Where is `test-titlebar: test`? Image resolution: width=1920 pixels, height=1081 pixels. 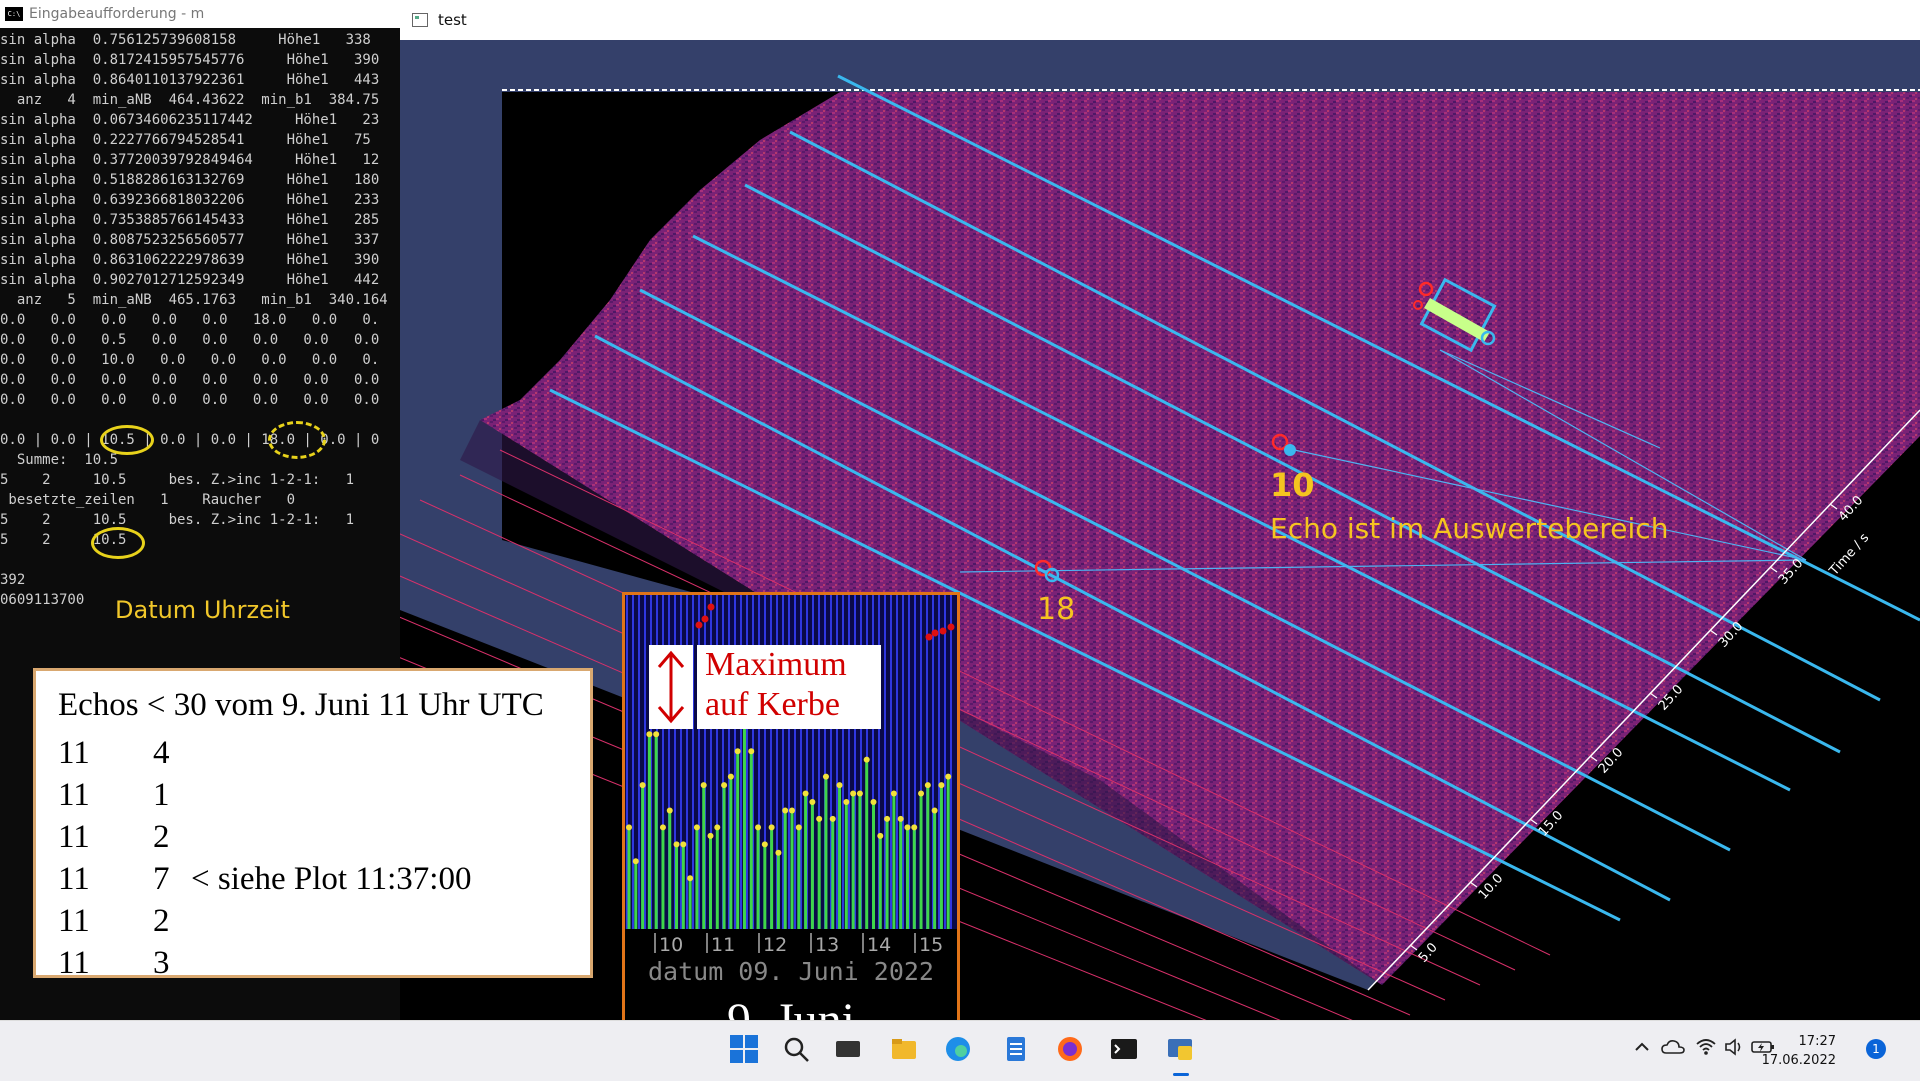 test-titlebar: test is located at coordinates (1160, 20).